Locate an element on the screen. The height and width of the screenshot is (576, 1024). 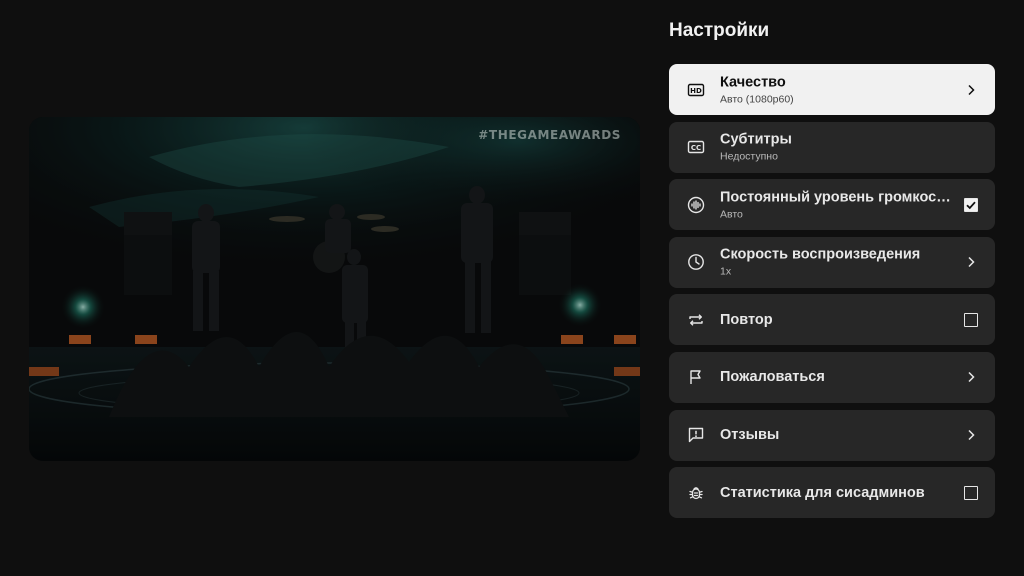
menu-item-report: Пожаловаться is located at coordinates (832, 377).